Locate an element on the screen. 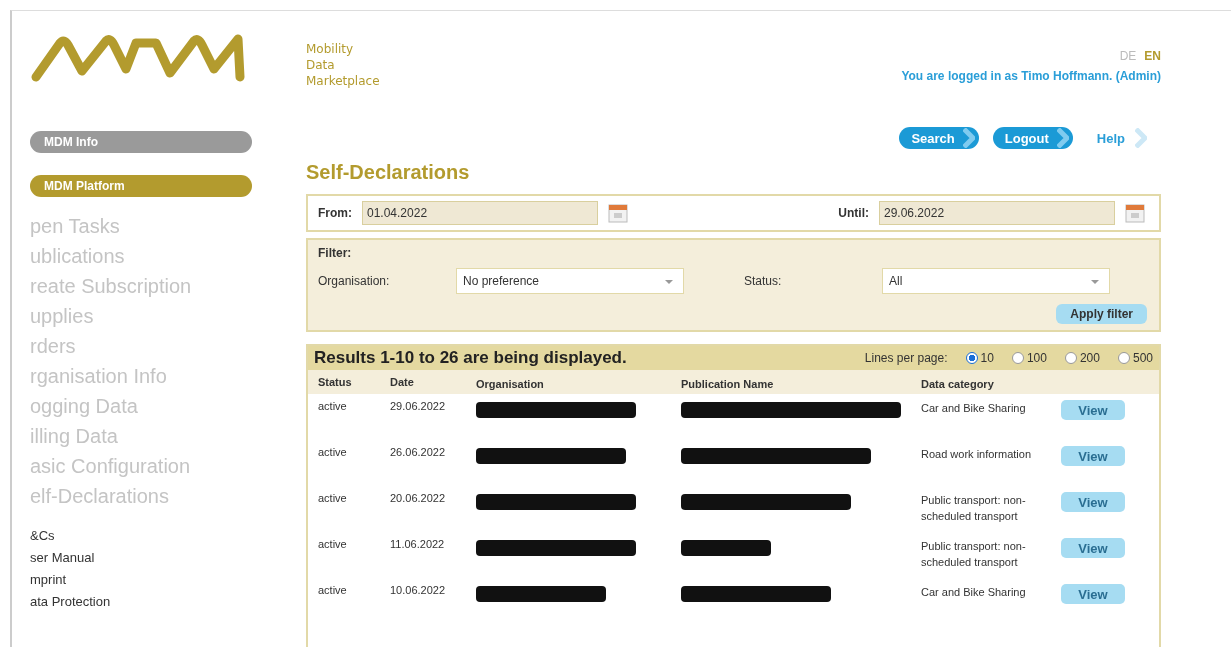 The image size is (1231, 649). organisation-dropdown: No preference is located at coordinates (570, 281).